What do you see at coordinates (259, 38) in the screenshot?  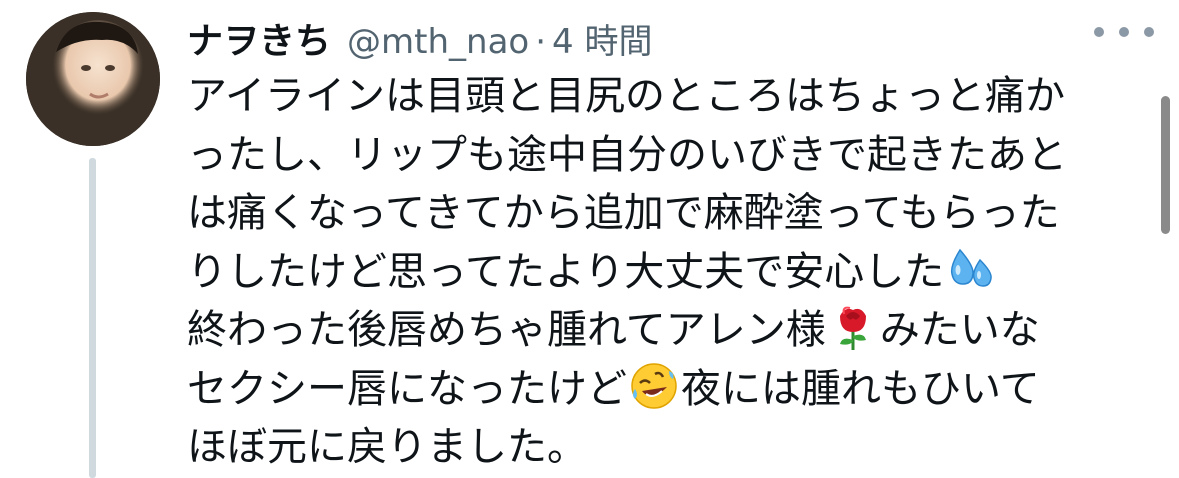 I see `display-name: ナヲきち` at bounding box center [259, 38].